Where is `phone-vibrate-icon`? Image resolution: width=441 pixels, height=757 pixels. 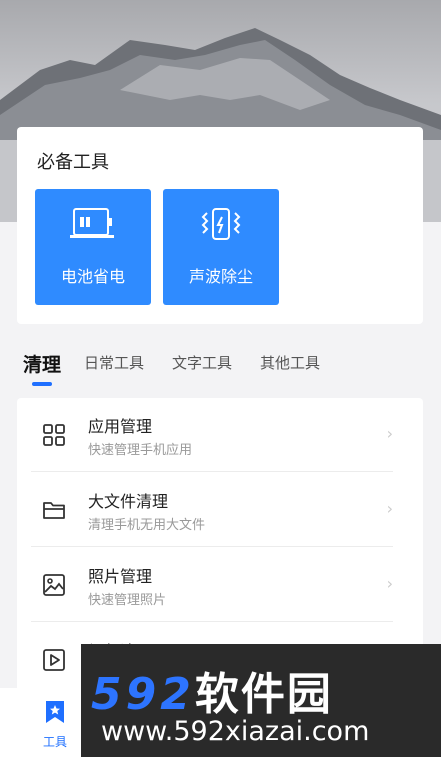
phone-vibrate-icon is located at coordinates (221, 224).